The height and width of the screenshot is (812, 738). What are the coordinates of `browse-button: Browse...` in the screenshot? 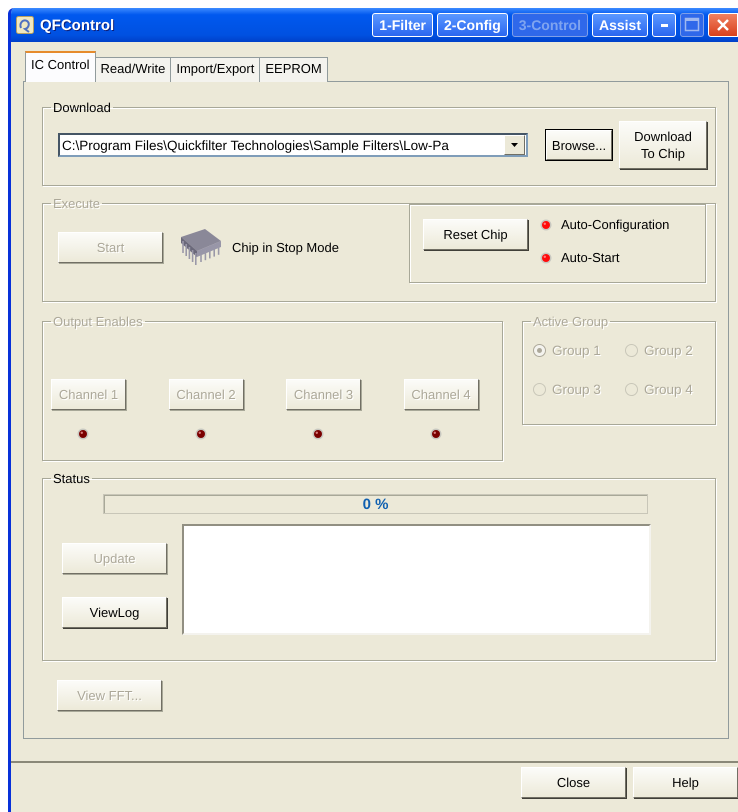 It's located at (579, 145).